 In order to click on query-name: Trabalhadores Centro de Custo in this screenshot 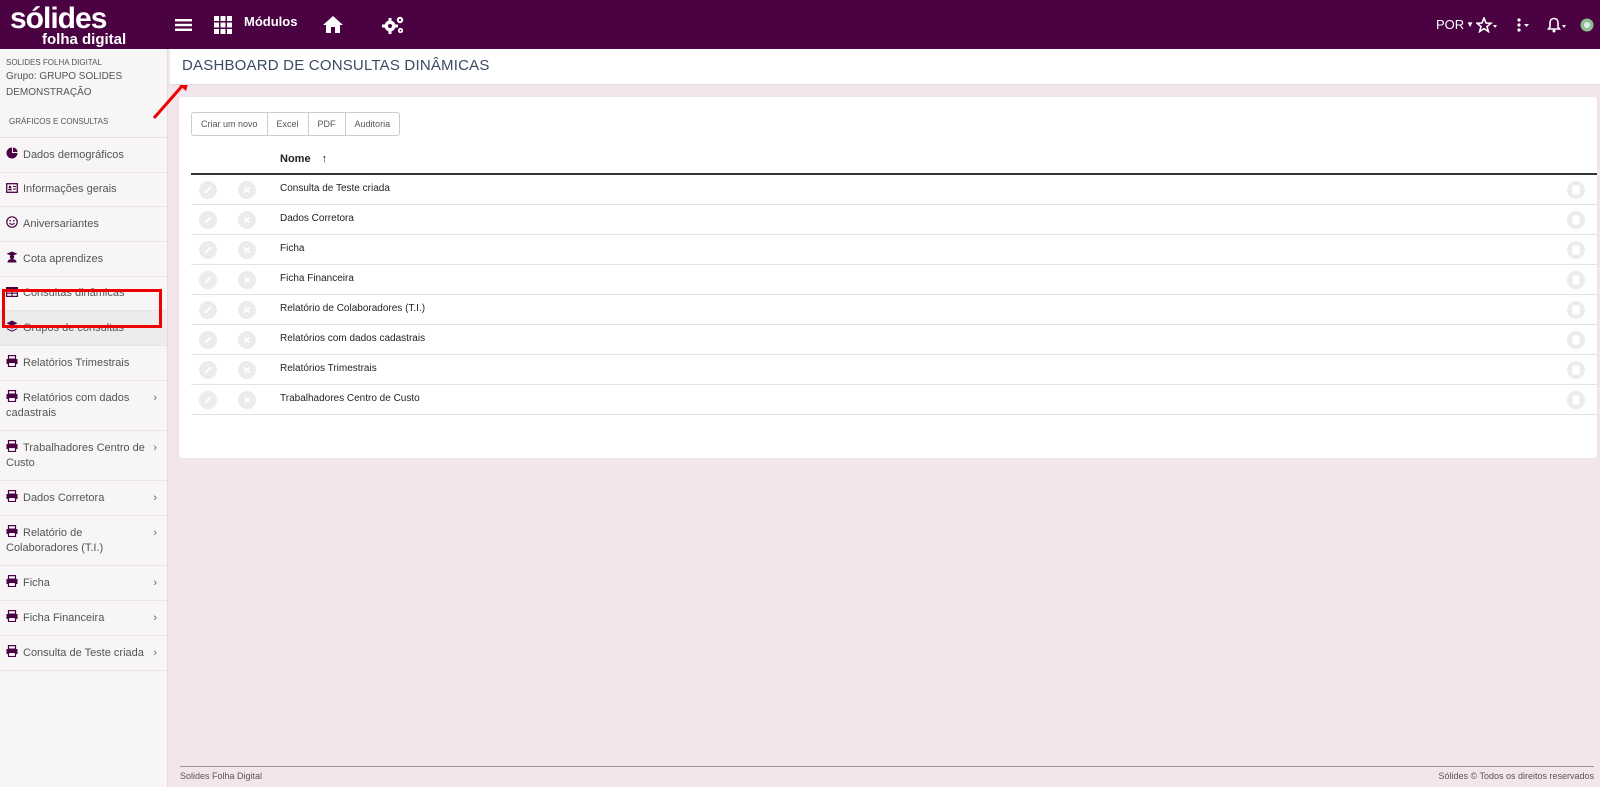, I will do `click(350, 398)`.